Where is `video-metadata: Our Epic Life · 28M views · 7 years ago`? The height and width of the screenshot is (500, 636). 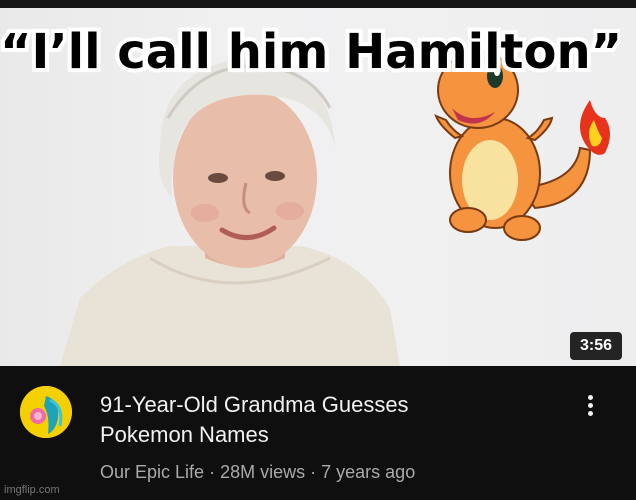
video-metadata: Our Epic Life · 28M views · 7 years ago is located at coordinates (320, 472).